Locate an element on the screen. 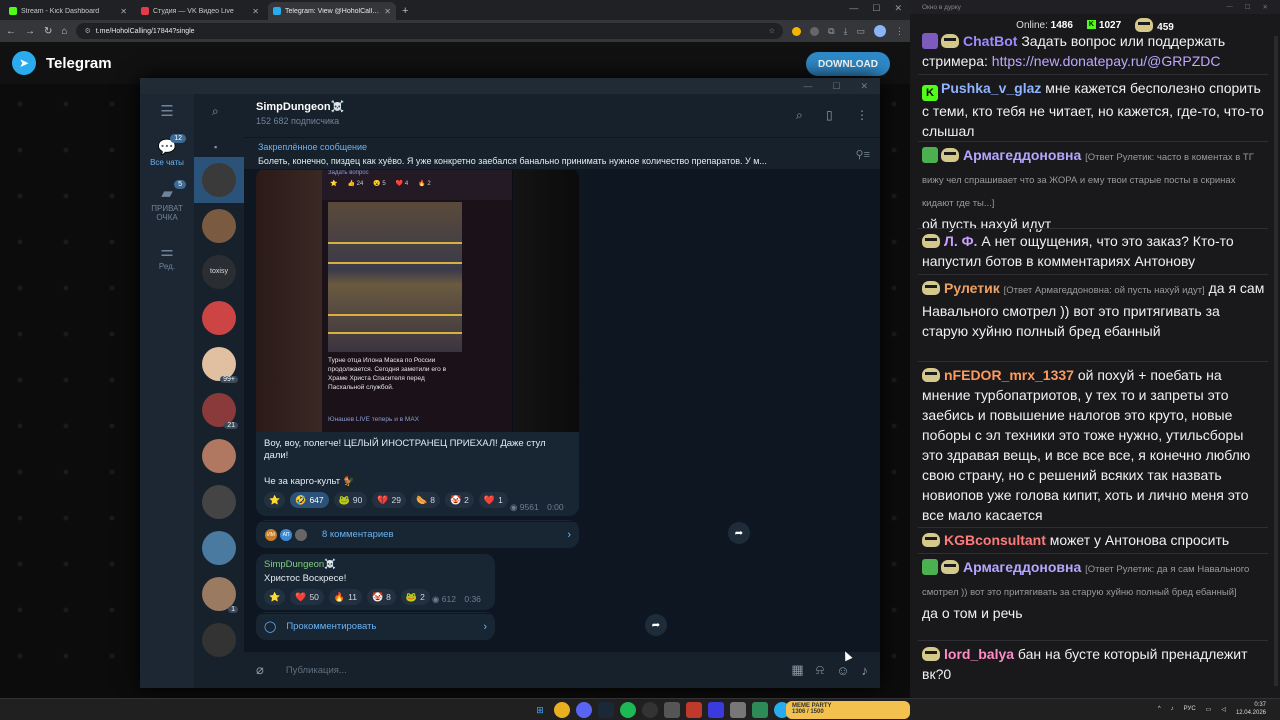  mic-icon: ♪ is located at coordinates (1172, 709).